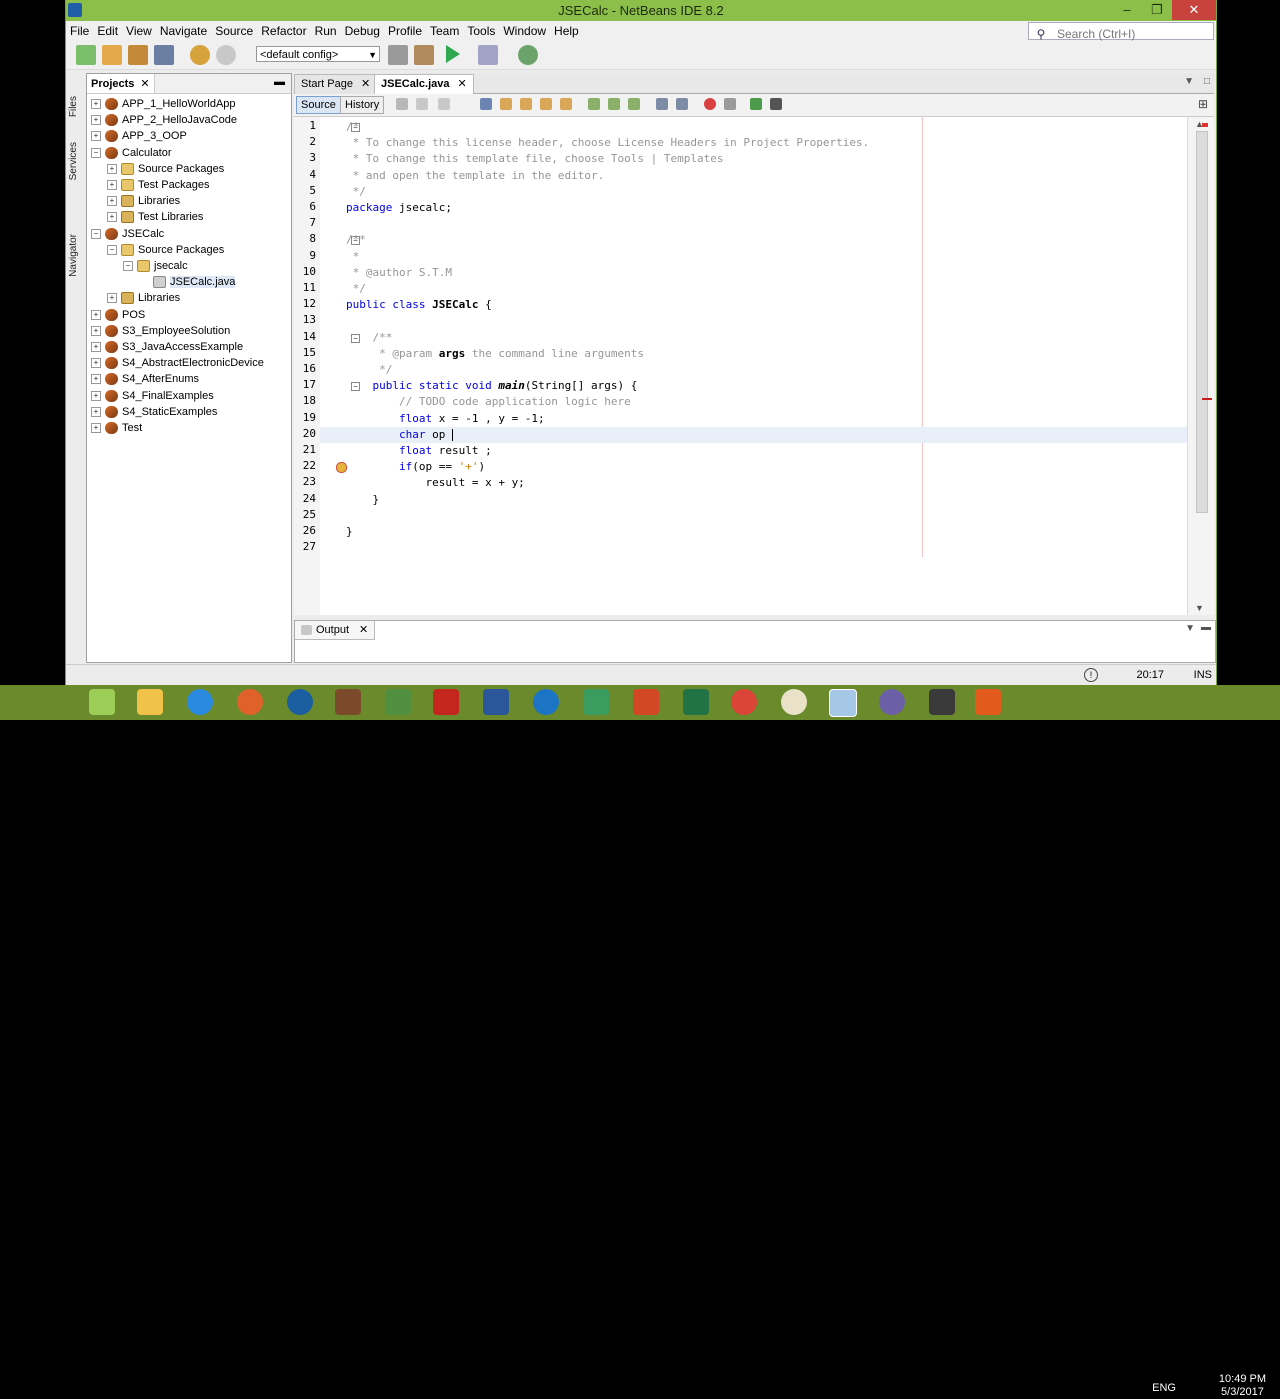 This screenshot has width=1280, height=1399. Describe the element at coordinates (150, 702) in the screenshot. I see `file-explorer-icon` at that location.